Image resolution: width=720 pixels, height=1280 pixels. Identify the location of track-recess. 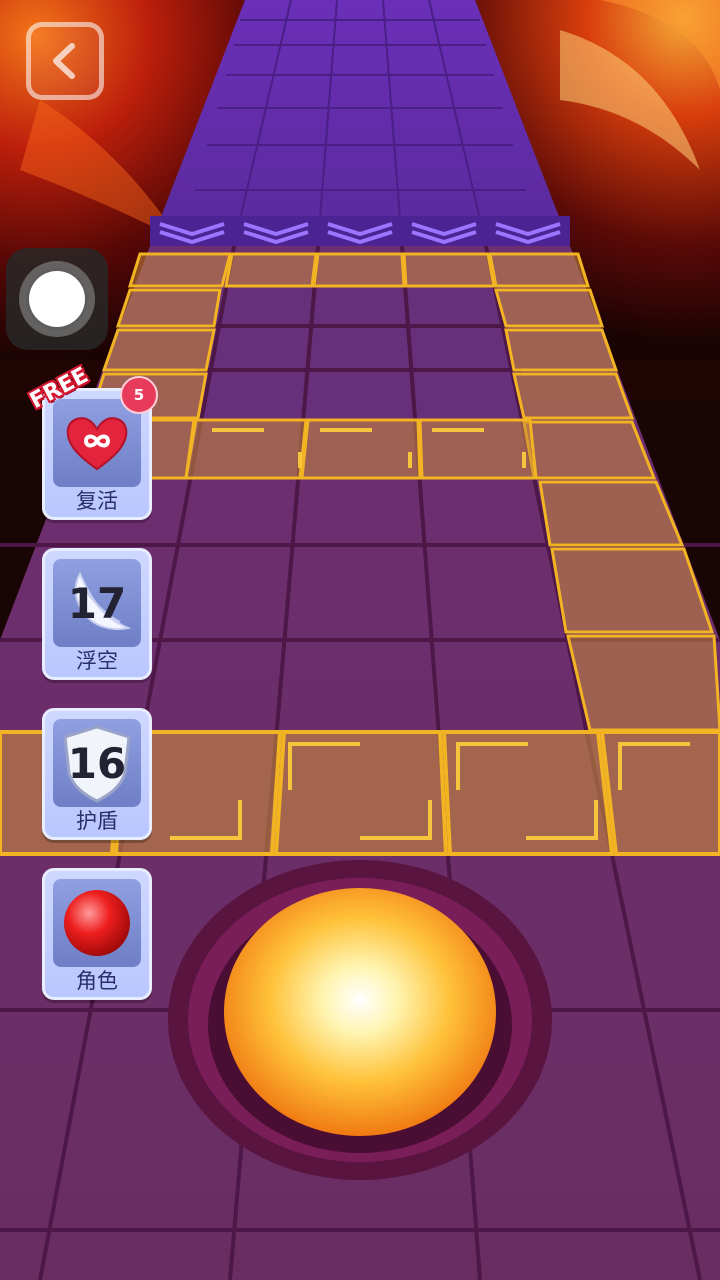
(359, 352).